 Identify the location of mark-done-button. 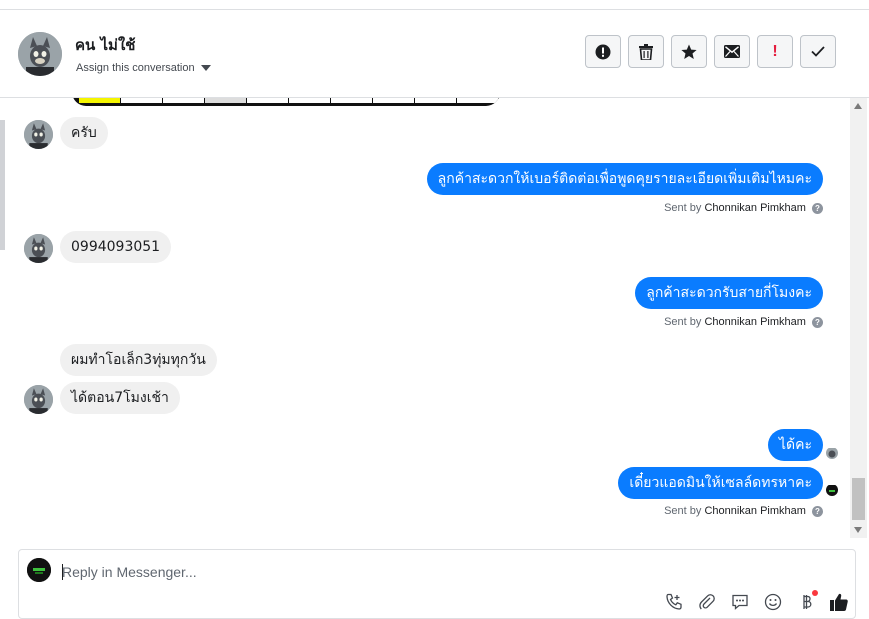
(818, 51).